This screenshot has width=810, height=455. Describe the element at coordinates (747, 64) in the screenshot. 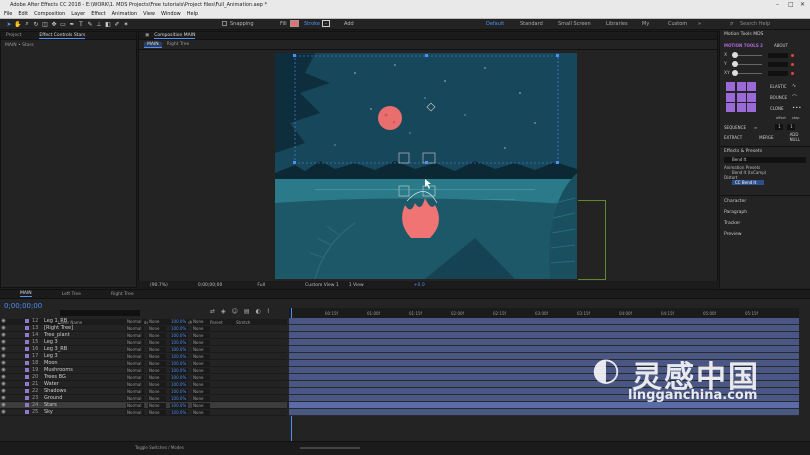

I see `y-slider` at that location.